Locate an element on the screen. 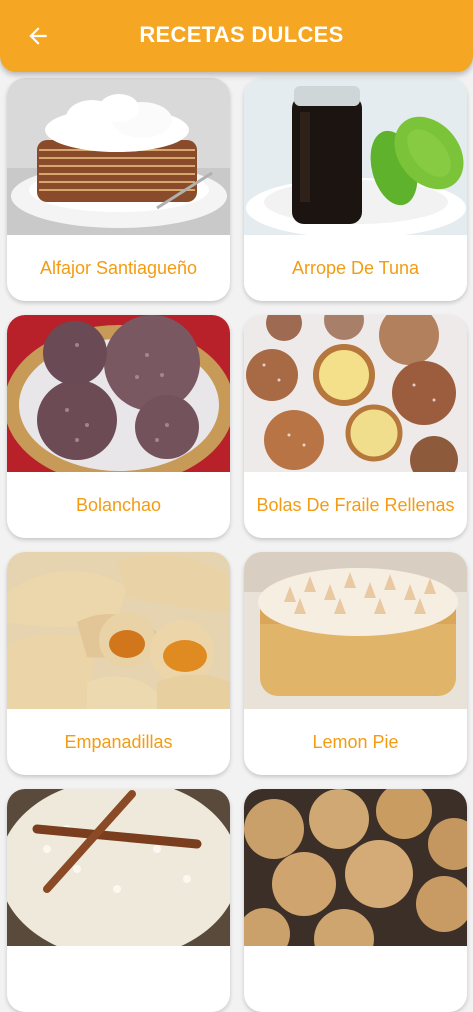  recipe-image-bolanchao is located at coordinates (118, 393).